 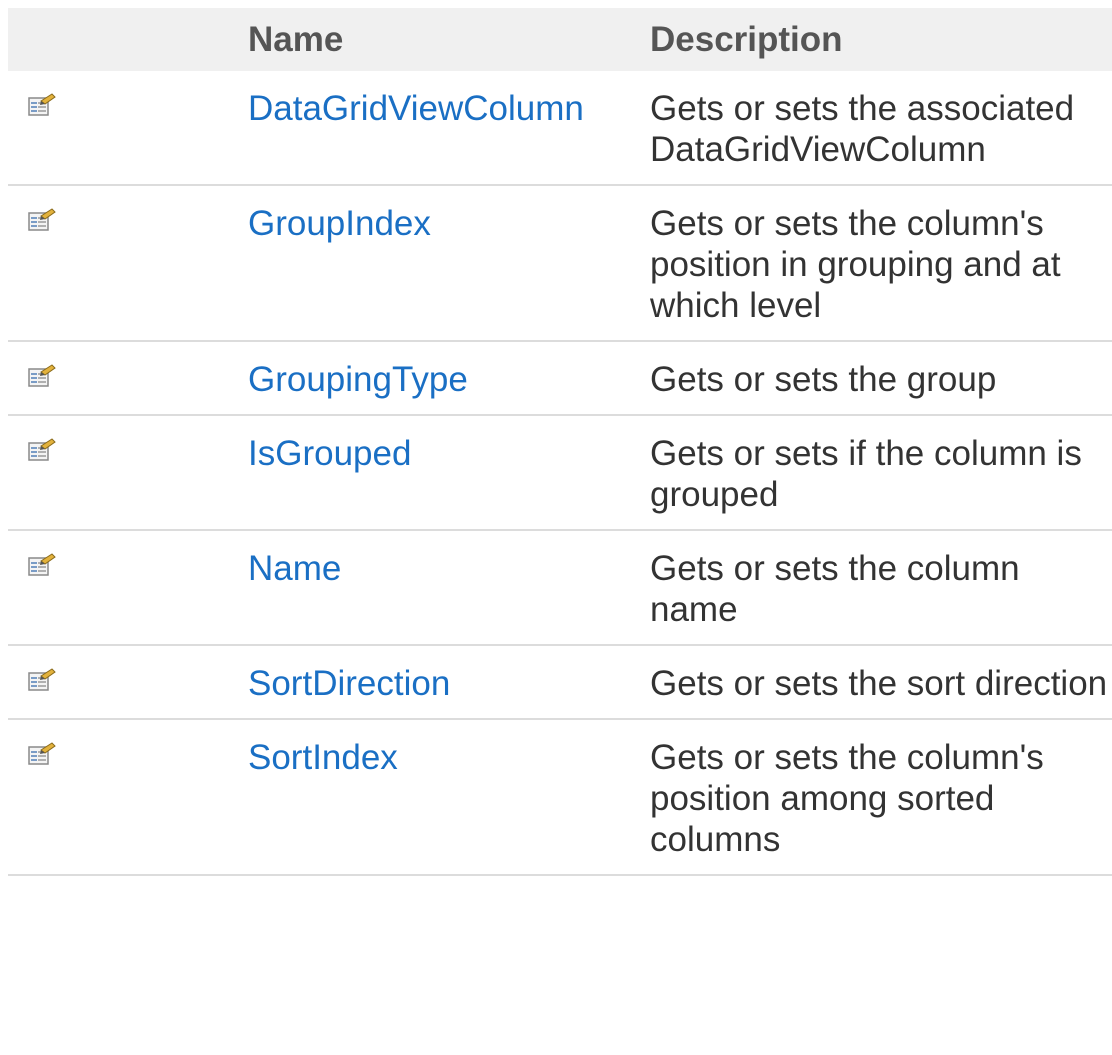 I want to click on member-link: IsGrouped, so click(x=329, y=453).